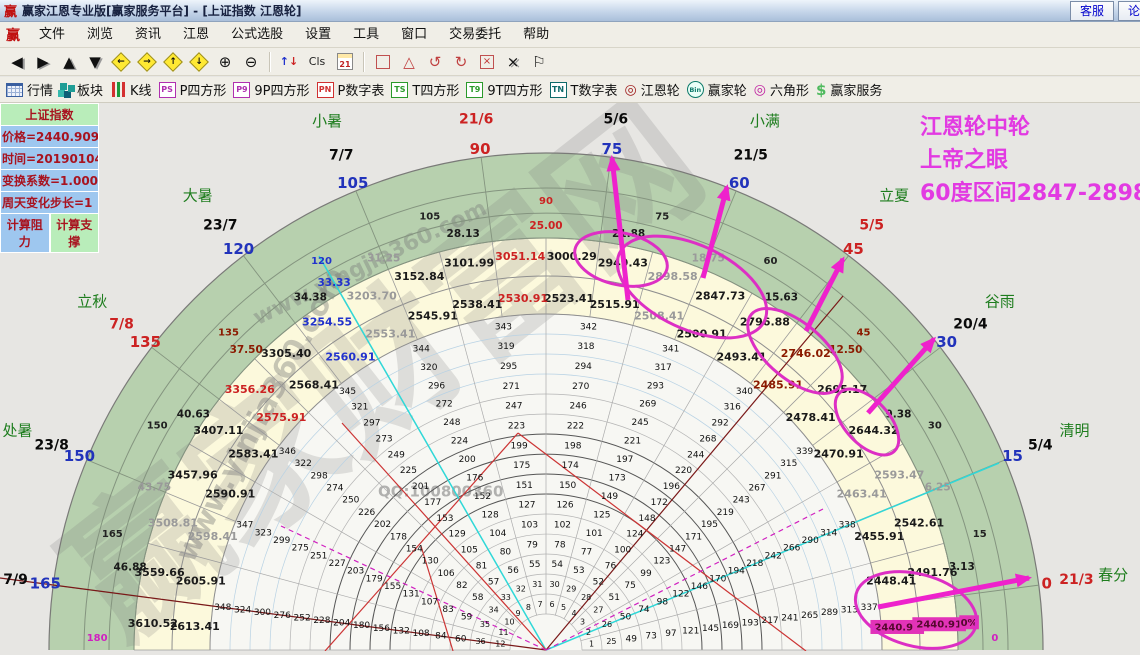  I want to click on triangle-icon: △, so click(409, 62).